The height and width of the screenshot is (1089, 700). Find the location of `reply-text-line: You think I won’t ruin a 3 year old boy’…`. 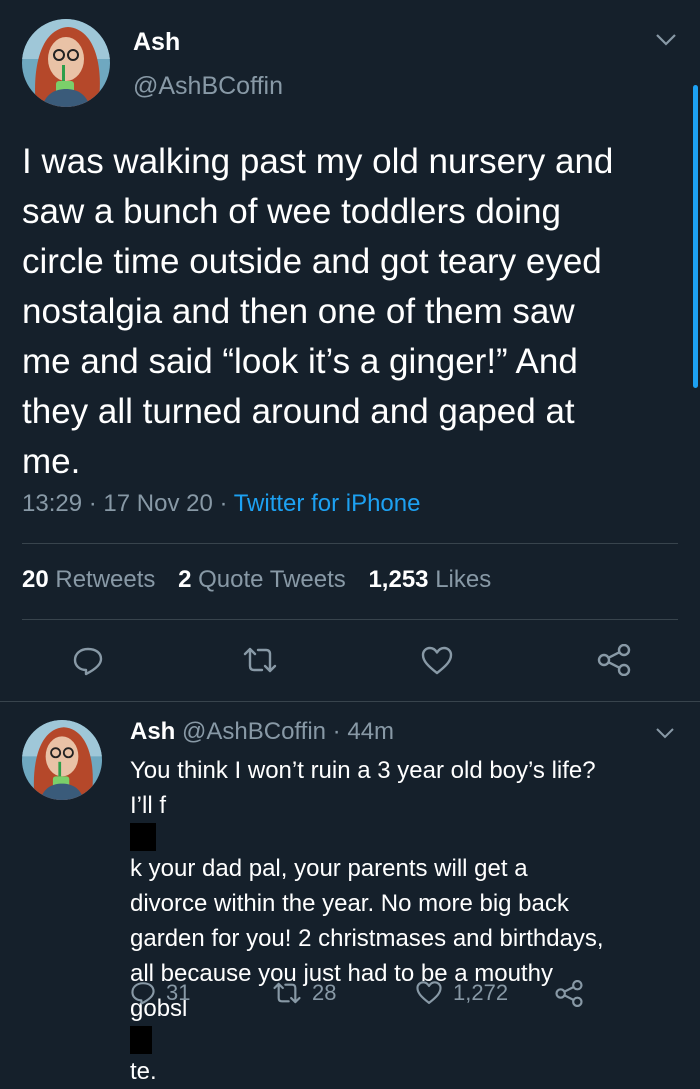

reply-text-line: You think I won’t ruin a 3 year old boy’… is located at coordinates (363, 770).